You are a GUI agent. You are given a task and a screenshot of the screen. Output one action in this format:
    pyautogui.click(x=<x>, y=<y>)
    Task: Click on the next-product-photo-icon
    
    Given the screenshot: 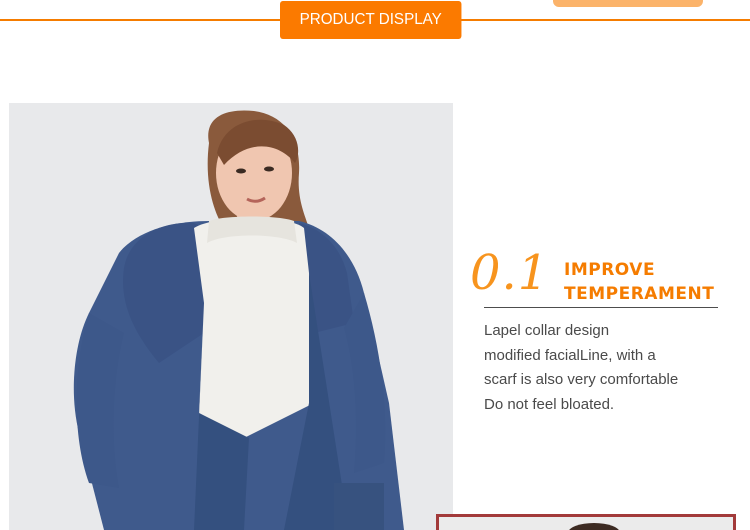 What is the action you would take?
    pyautogui.click(x=586, y=523)
    